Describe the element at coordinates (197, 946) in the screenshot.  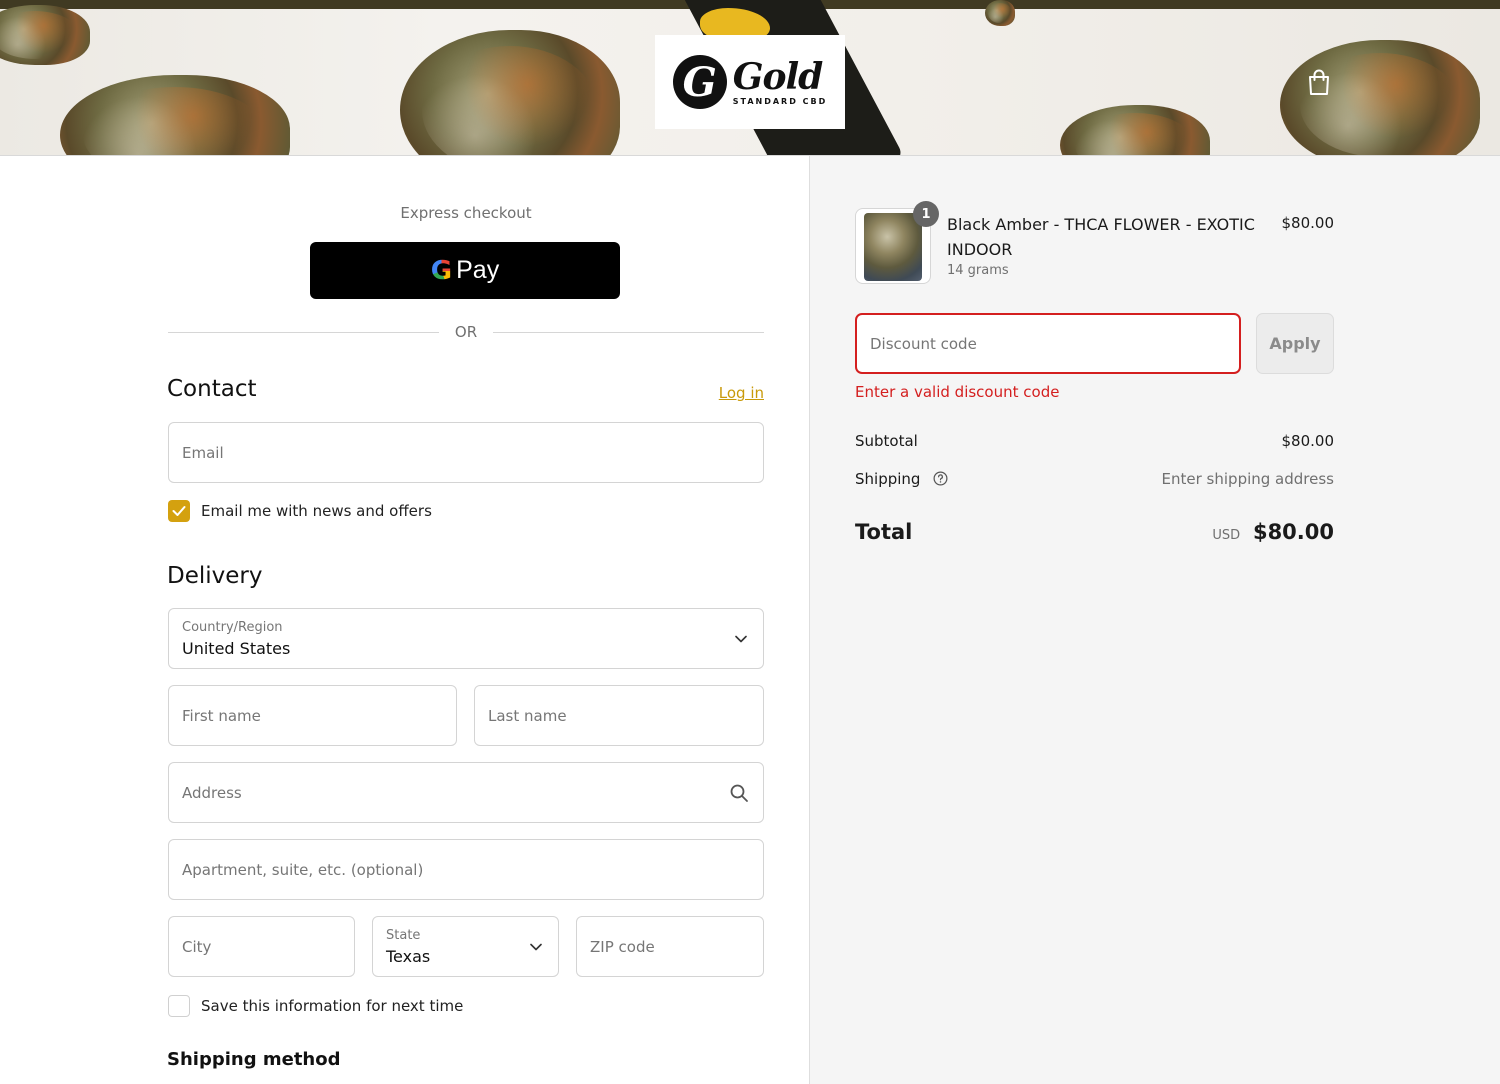
I see `city-placeholder: City` at that location.